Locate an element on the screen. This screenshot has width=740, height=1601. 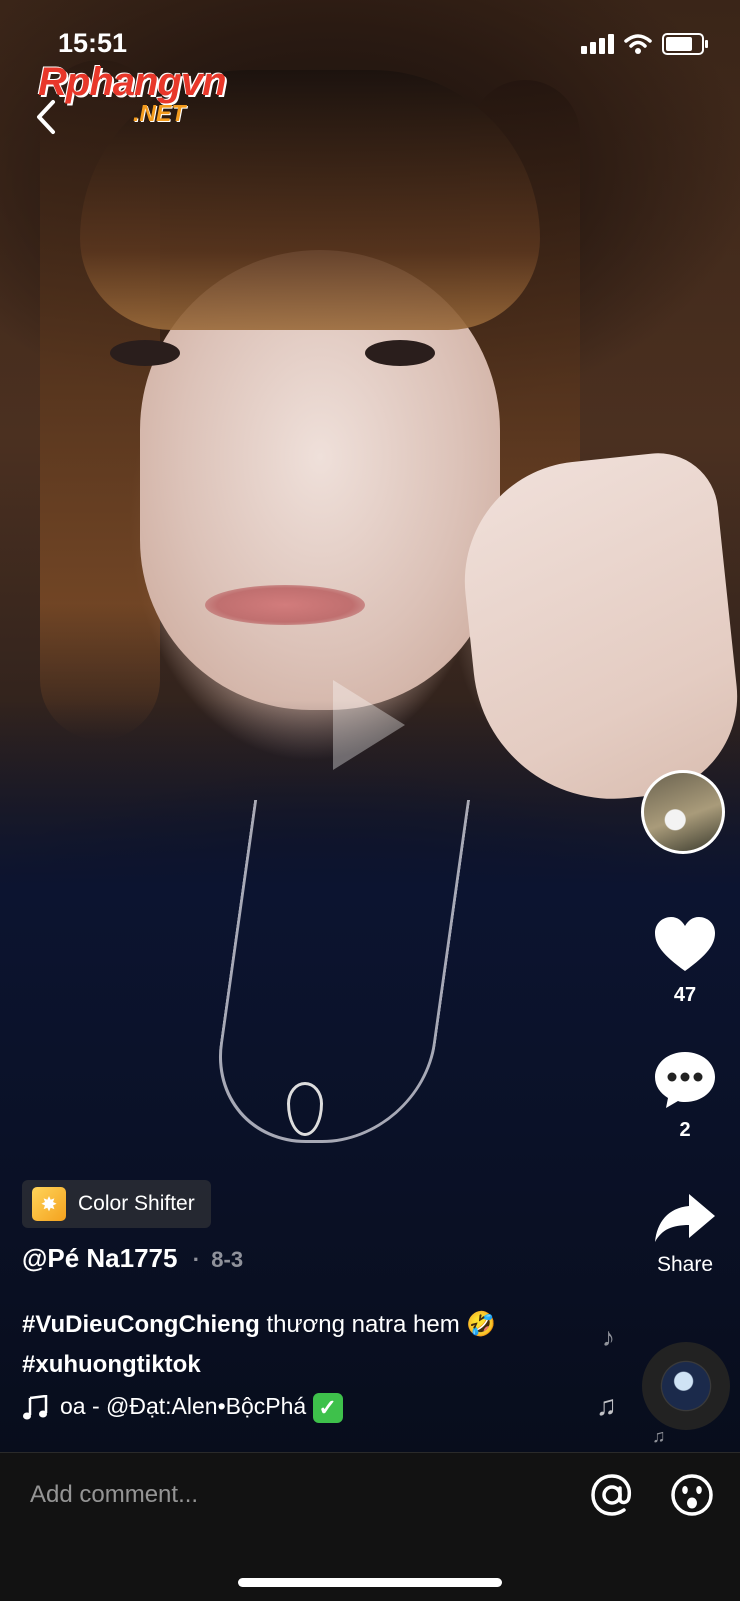
music-cover is located at coordinates (686, 1386).